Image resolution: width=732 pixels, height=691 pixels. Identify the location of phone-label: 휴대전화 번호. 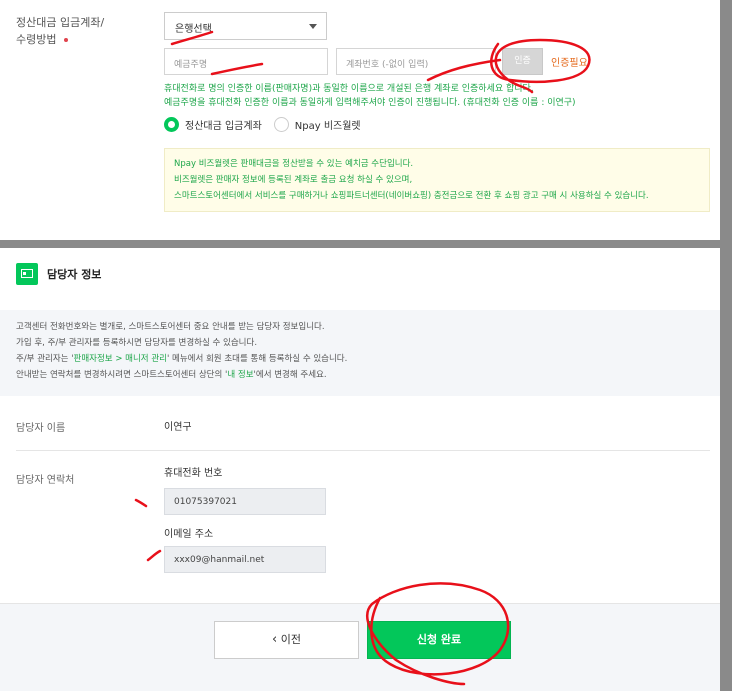
(193, 473).